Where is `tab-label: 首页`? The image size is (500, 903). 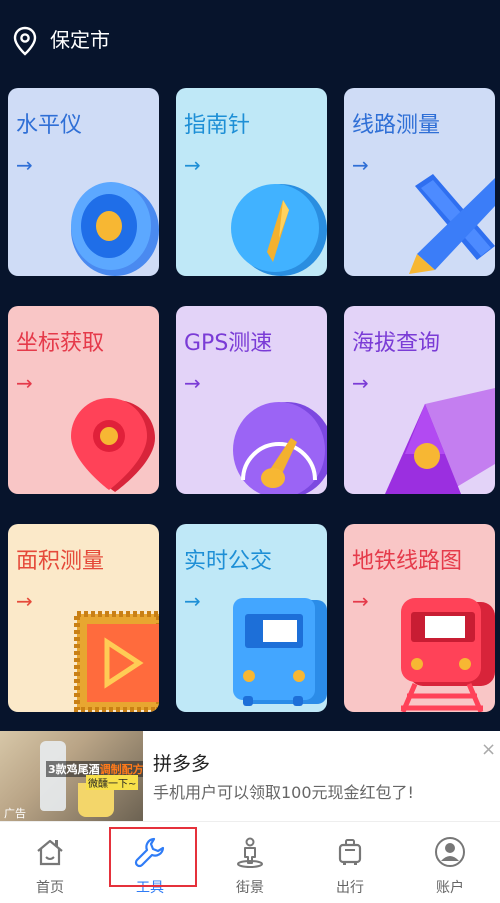
tab-label: 首页 is located at coordinates (50, 888).